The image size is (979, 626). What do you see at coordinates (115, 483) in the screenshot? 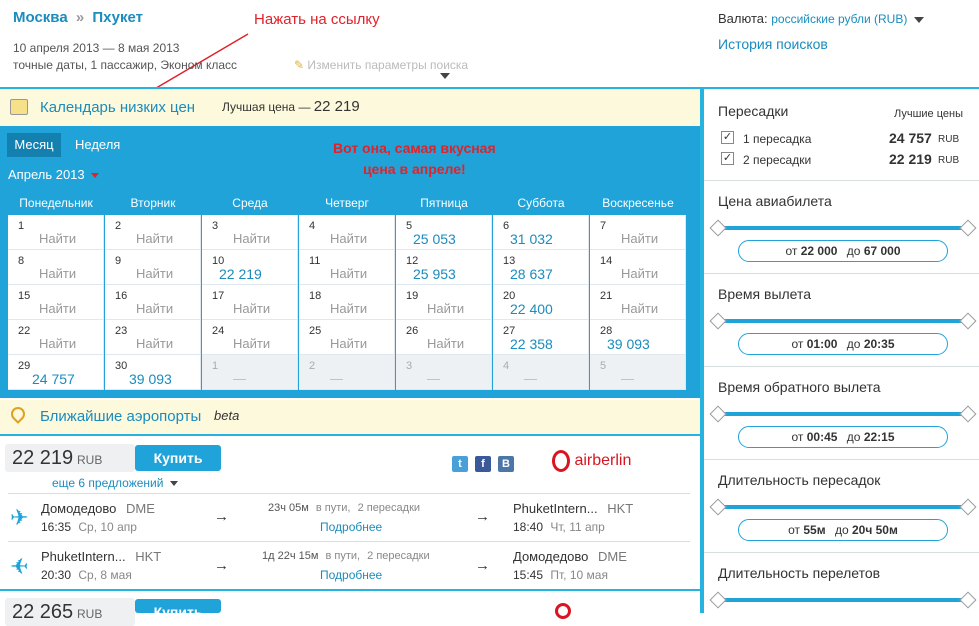
I see `more-offers-link: еще 6 предложений` at bounding box center [115, 483].